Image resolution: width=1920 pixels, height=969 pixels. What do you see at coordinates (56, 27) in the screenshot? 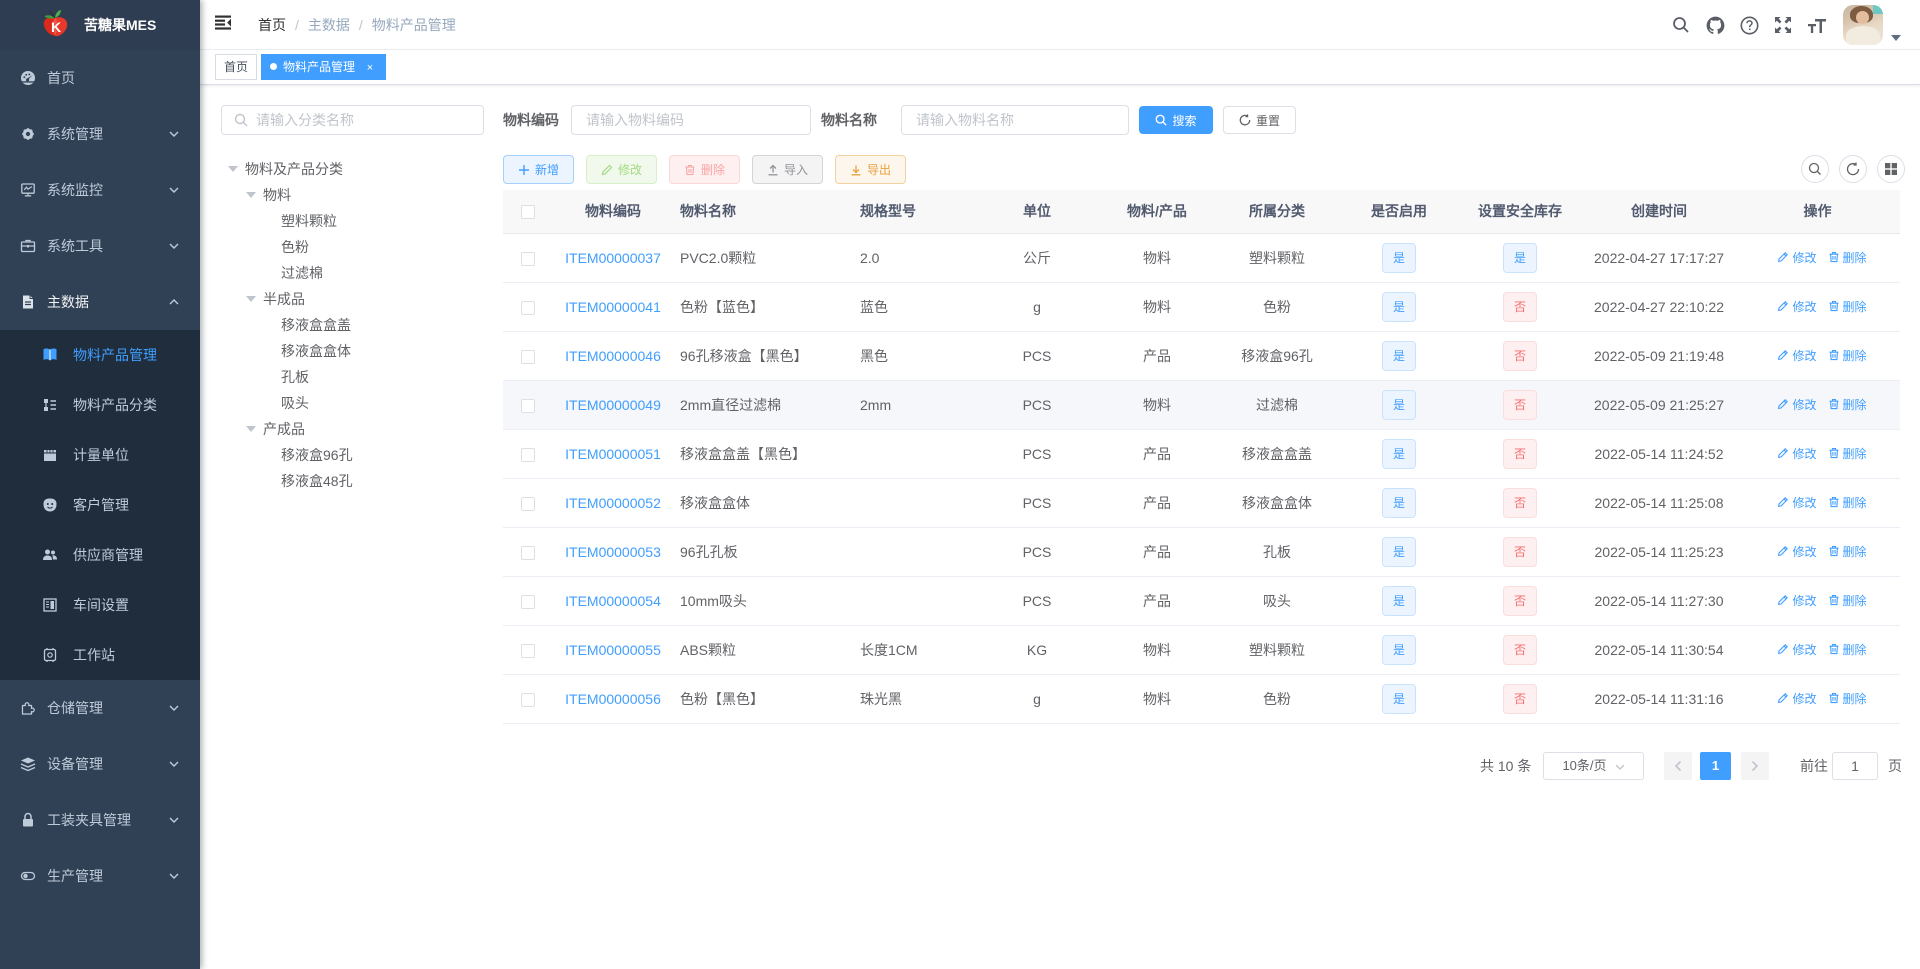
I see `svg-text: K` at bounding box center [56, 27].